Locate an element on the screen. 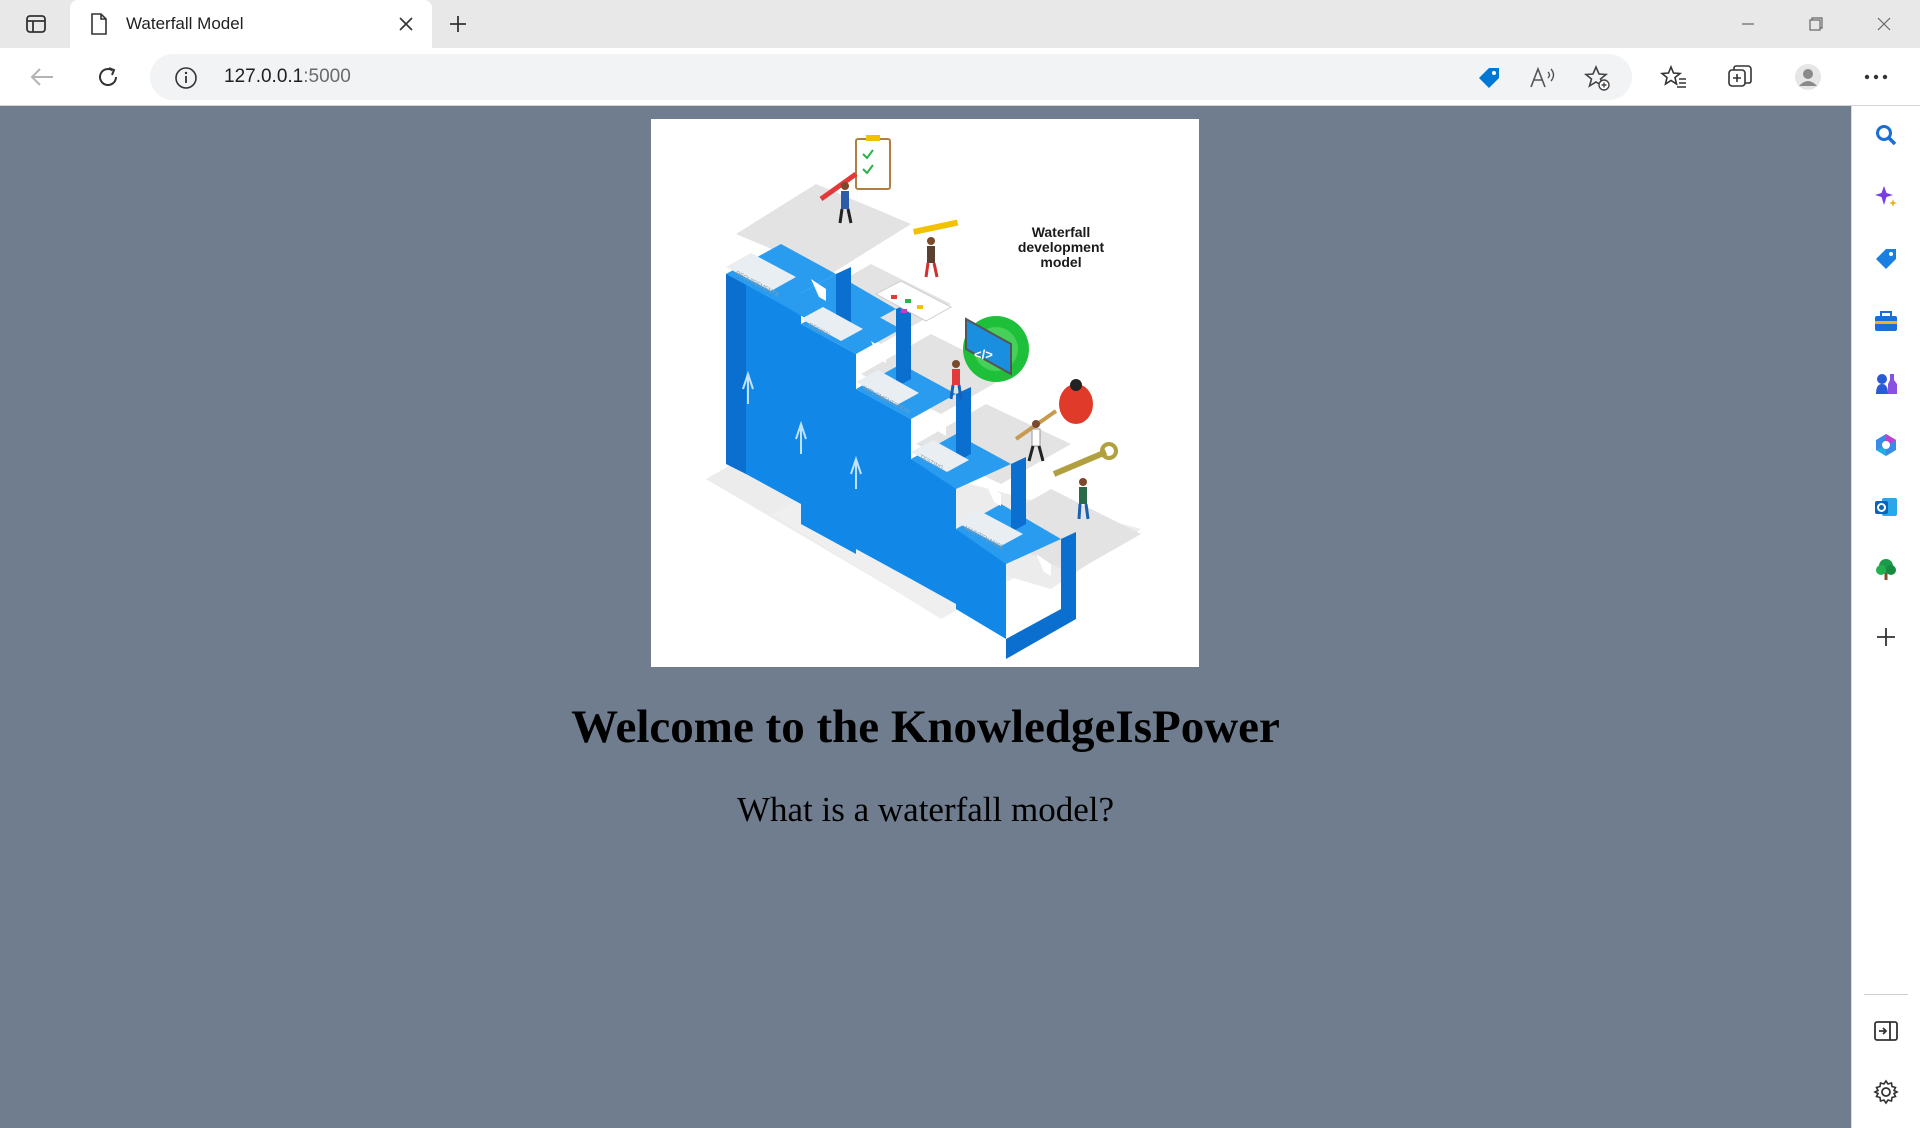 The height and width of the screenshot is (1128, 1920). url-port: :5000 is located at coordinates (327, 76).